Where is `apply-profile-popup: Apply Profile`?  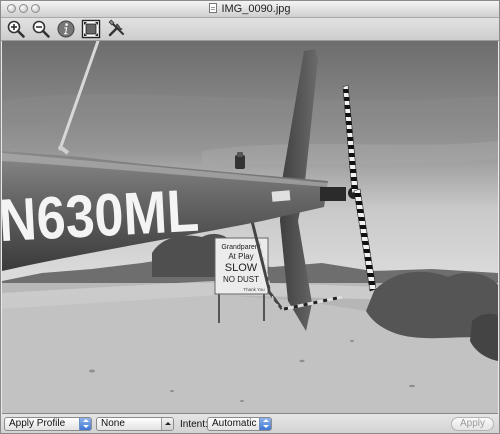
apply-profile-popup: Apply Profile is located at coordinates (48, 424).